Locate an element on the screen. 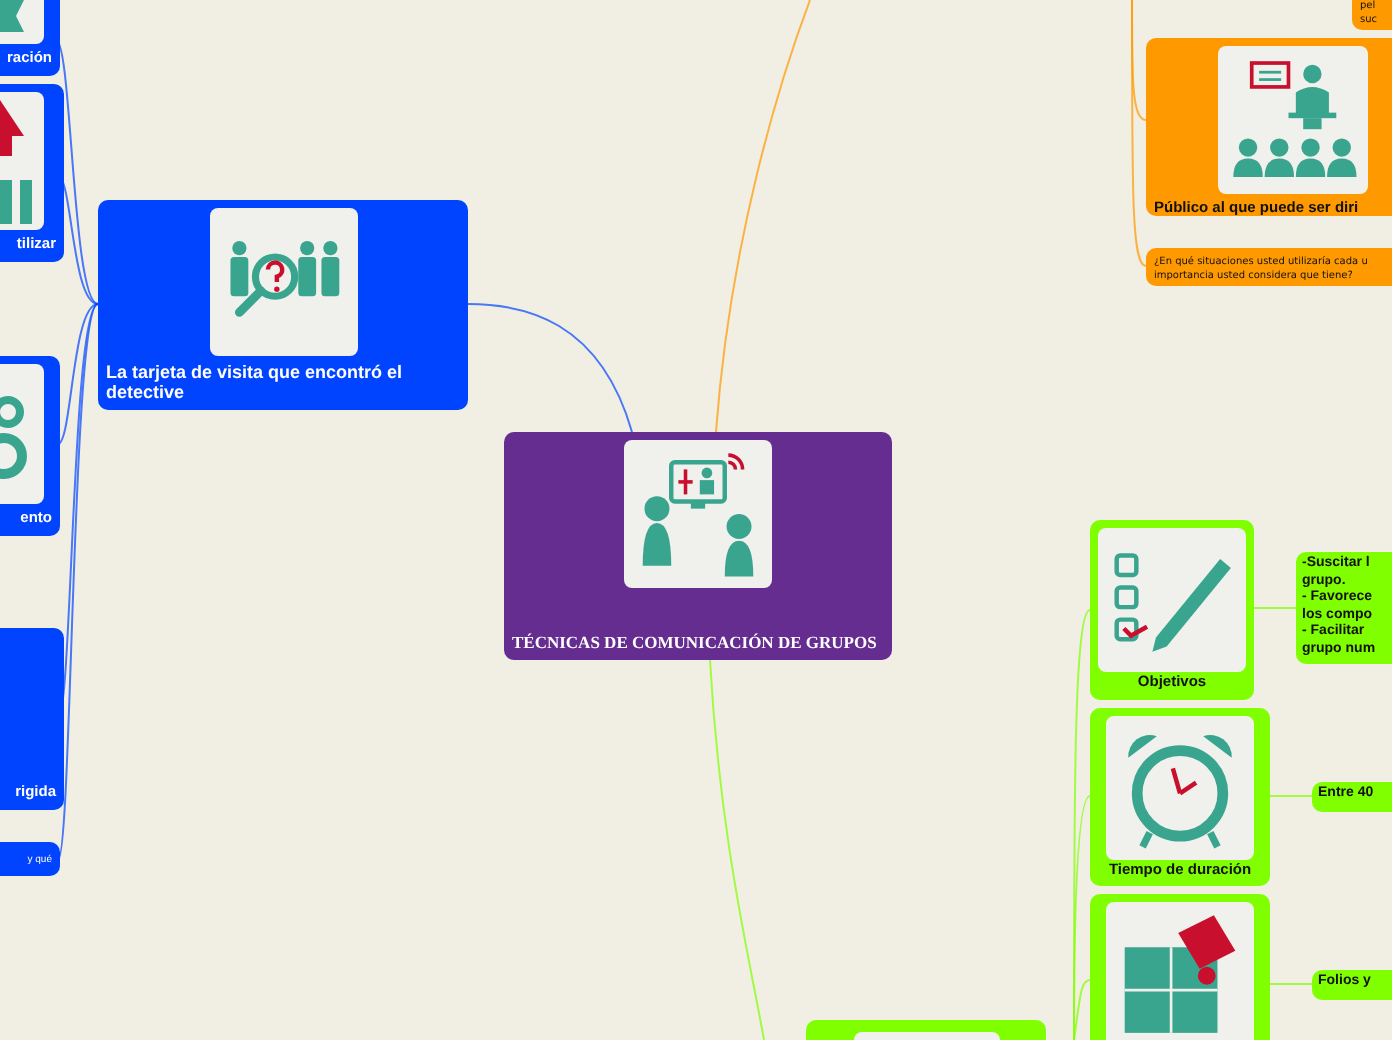  topic-node is located at coordinates (1180, 967).